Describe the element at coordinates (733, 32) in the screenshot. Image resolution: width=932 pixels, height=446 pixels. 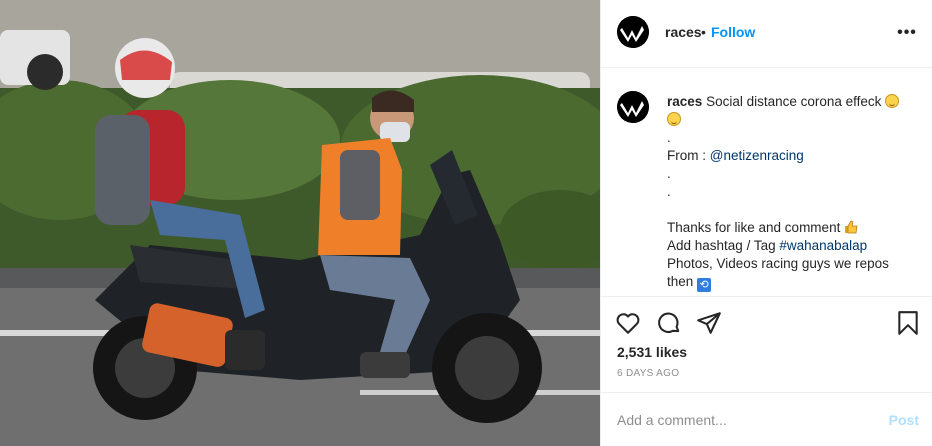
I see `follow-button: Follow` at that location.